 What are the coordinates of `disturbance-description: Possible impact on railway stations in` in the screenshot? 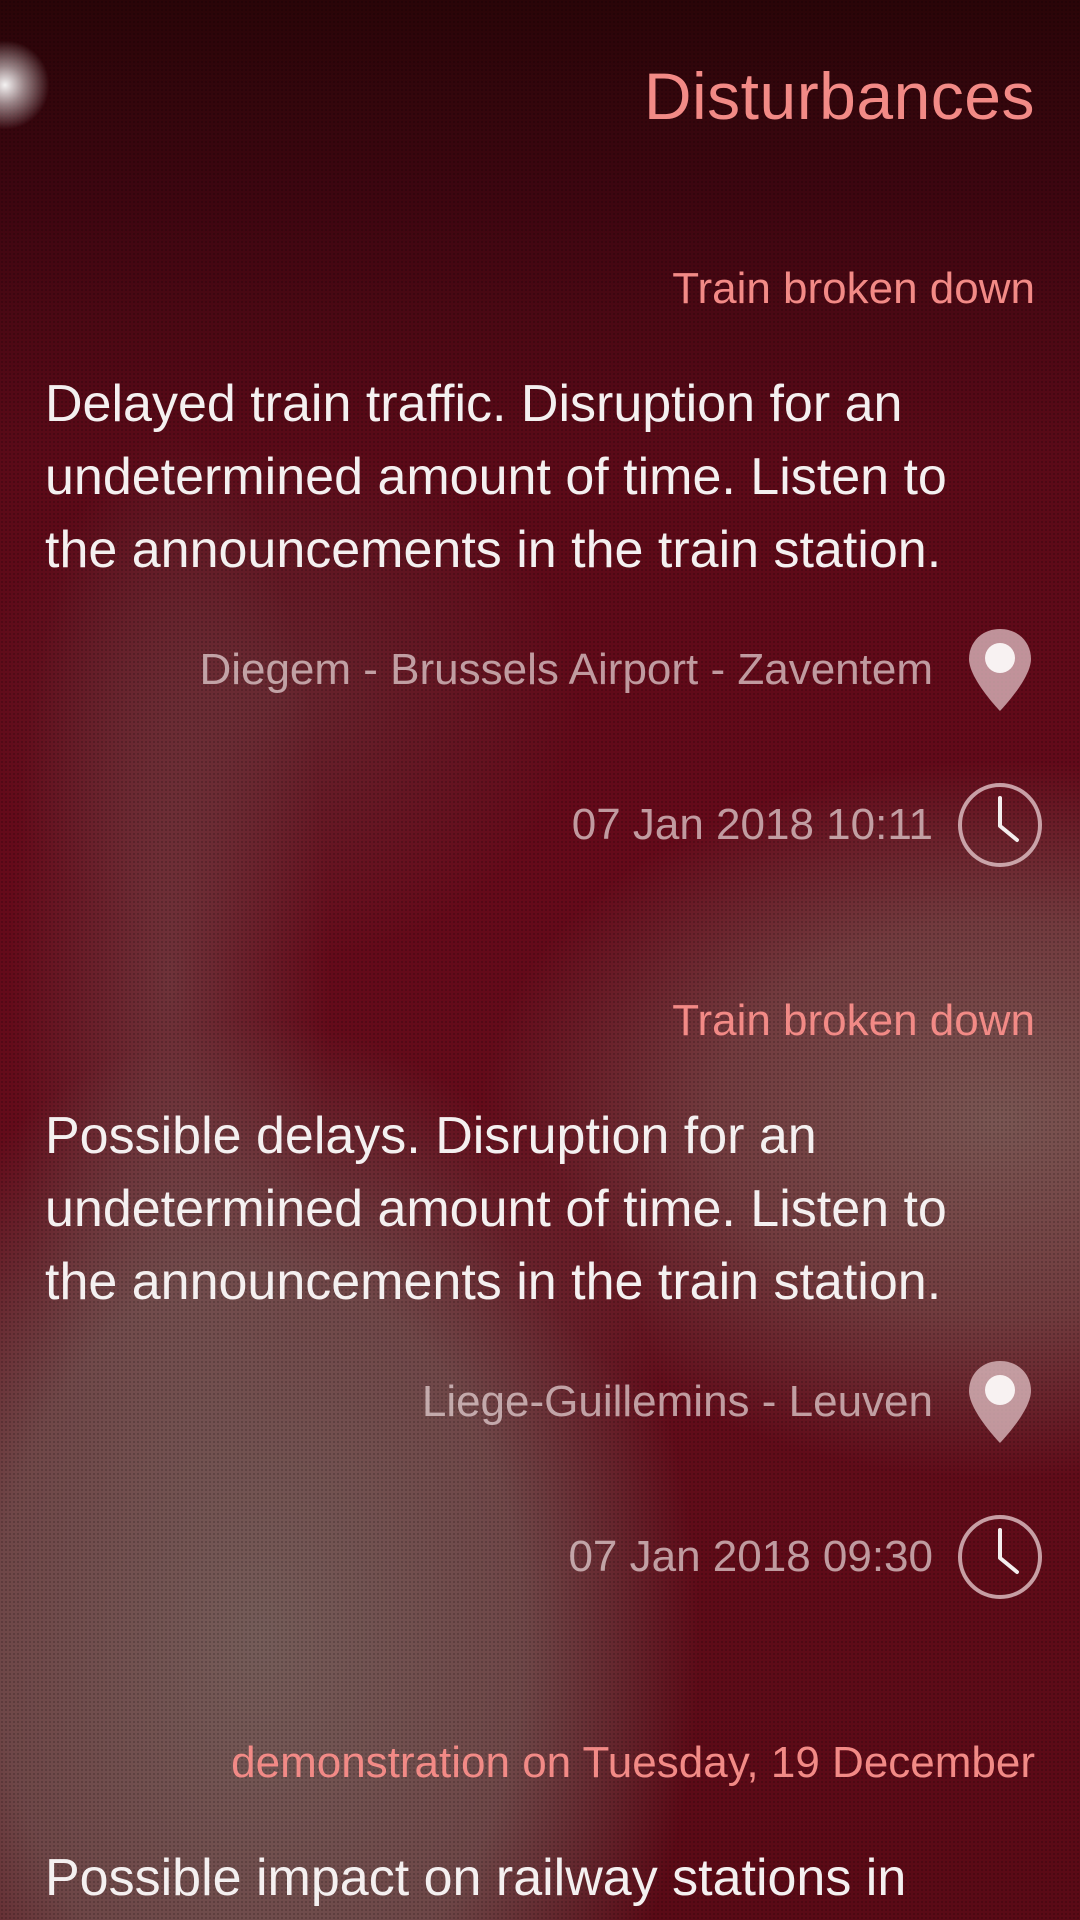 It's located at (476, 1878).